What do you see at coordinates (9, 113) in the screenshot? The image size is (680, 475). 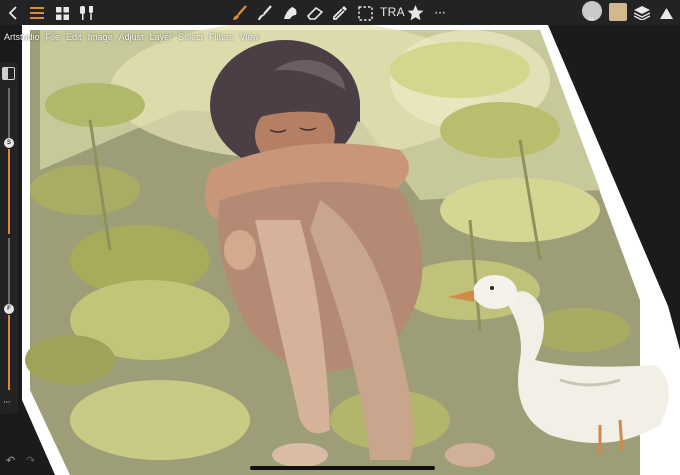 I see `size-slider-track-upper` at bounding box center [9, 113].